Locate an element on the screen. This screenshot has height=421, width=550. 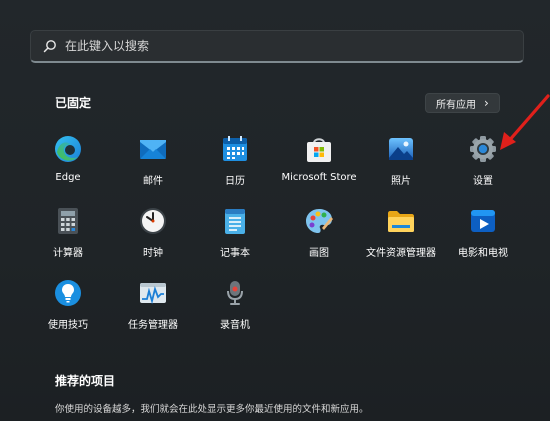
app-microsoft-store: Microsoft Store is located at coordinates (319, 165).